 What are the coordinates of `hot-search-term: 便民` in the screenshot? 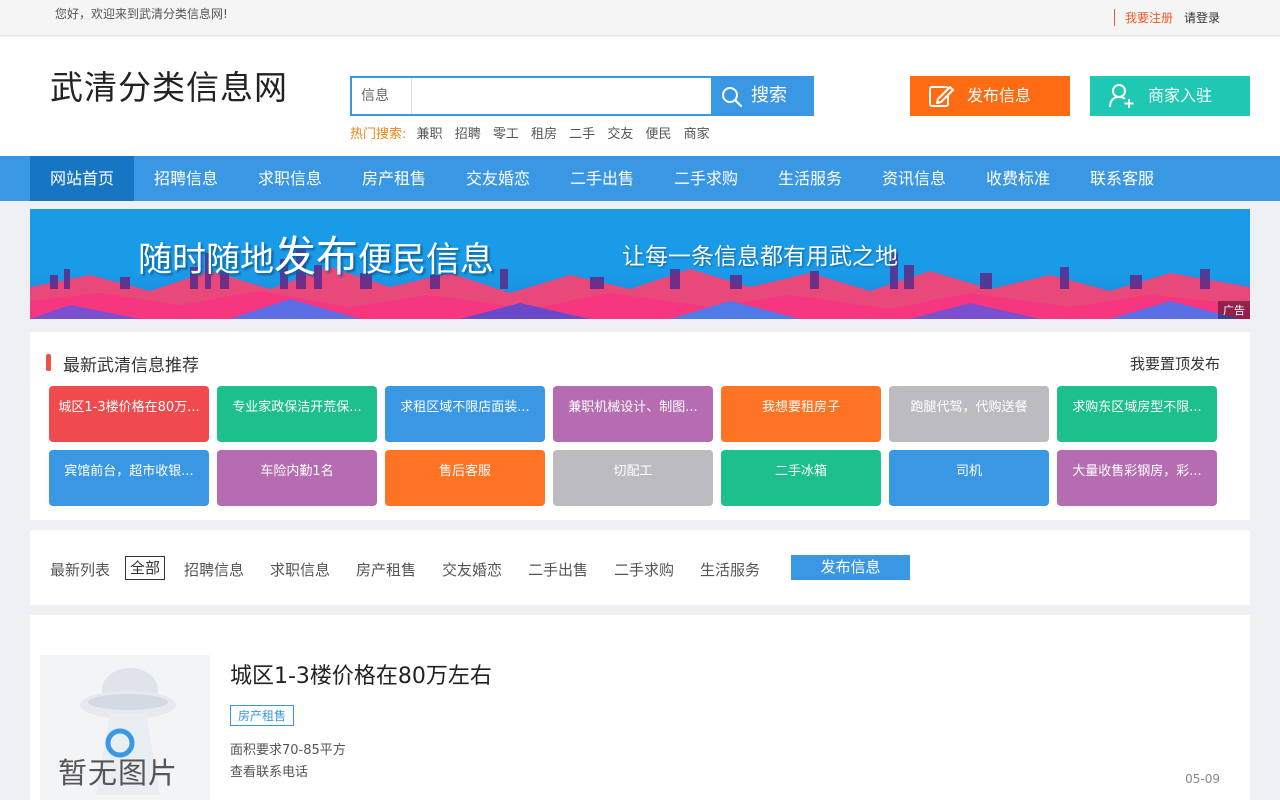 It's located at (658, 134).